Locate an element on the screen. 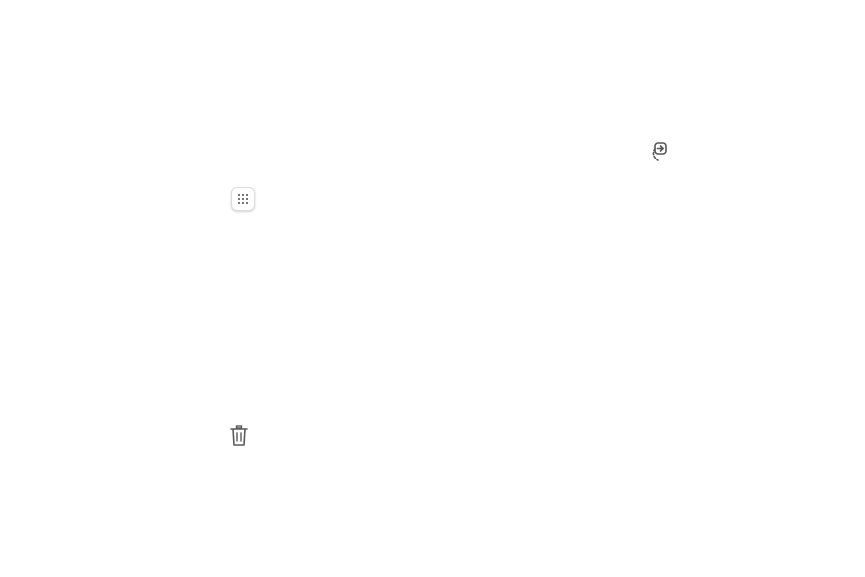  apps-dots is located at coordinates (243, 199).